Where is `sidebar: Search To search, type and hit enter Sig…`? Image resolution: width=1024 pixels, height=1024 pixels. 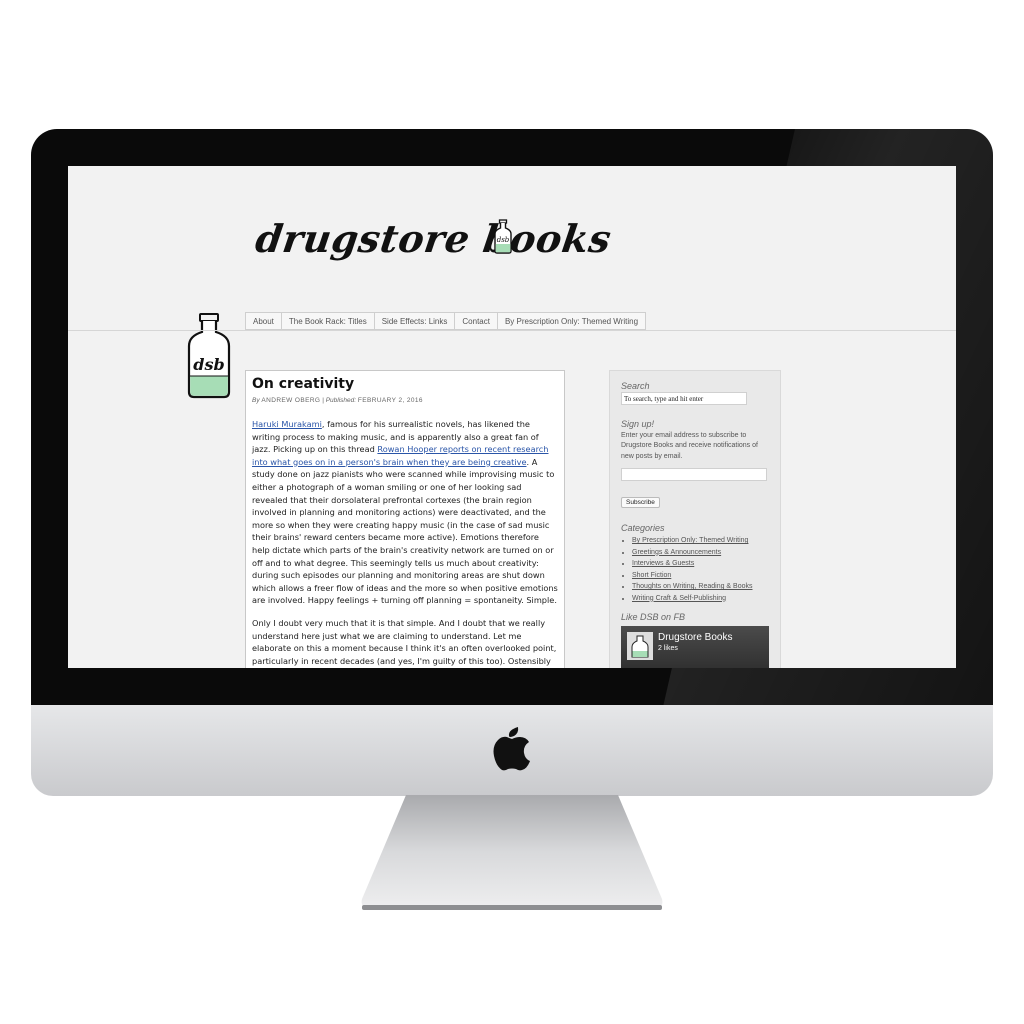 sidebar: Search To search, type and hit enter Sig… is located at coordinates (695, 519).